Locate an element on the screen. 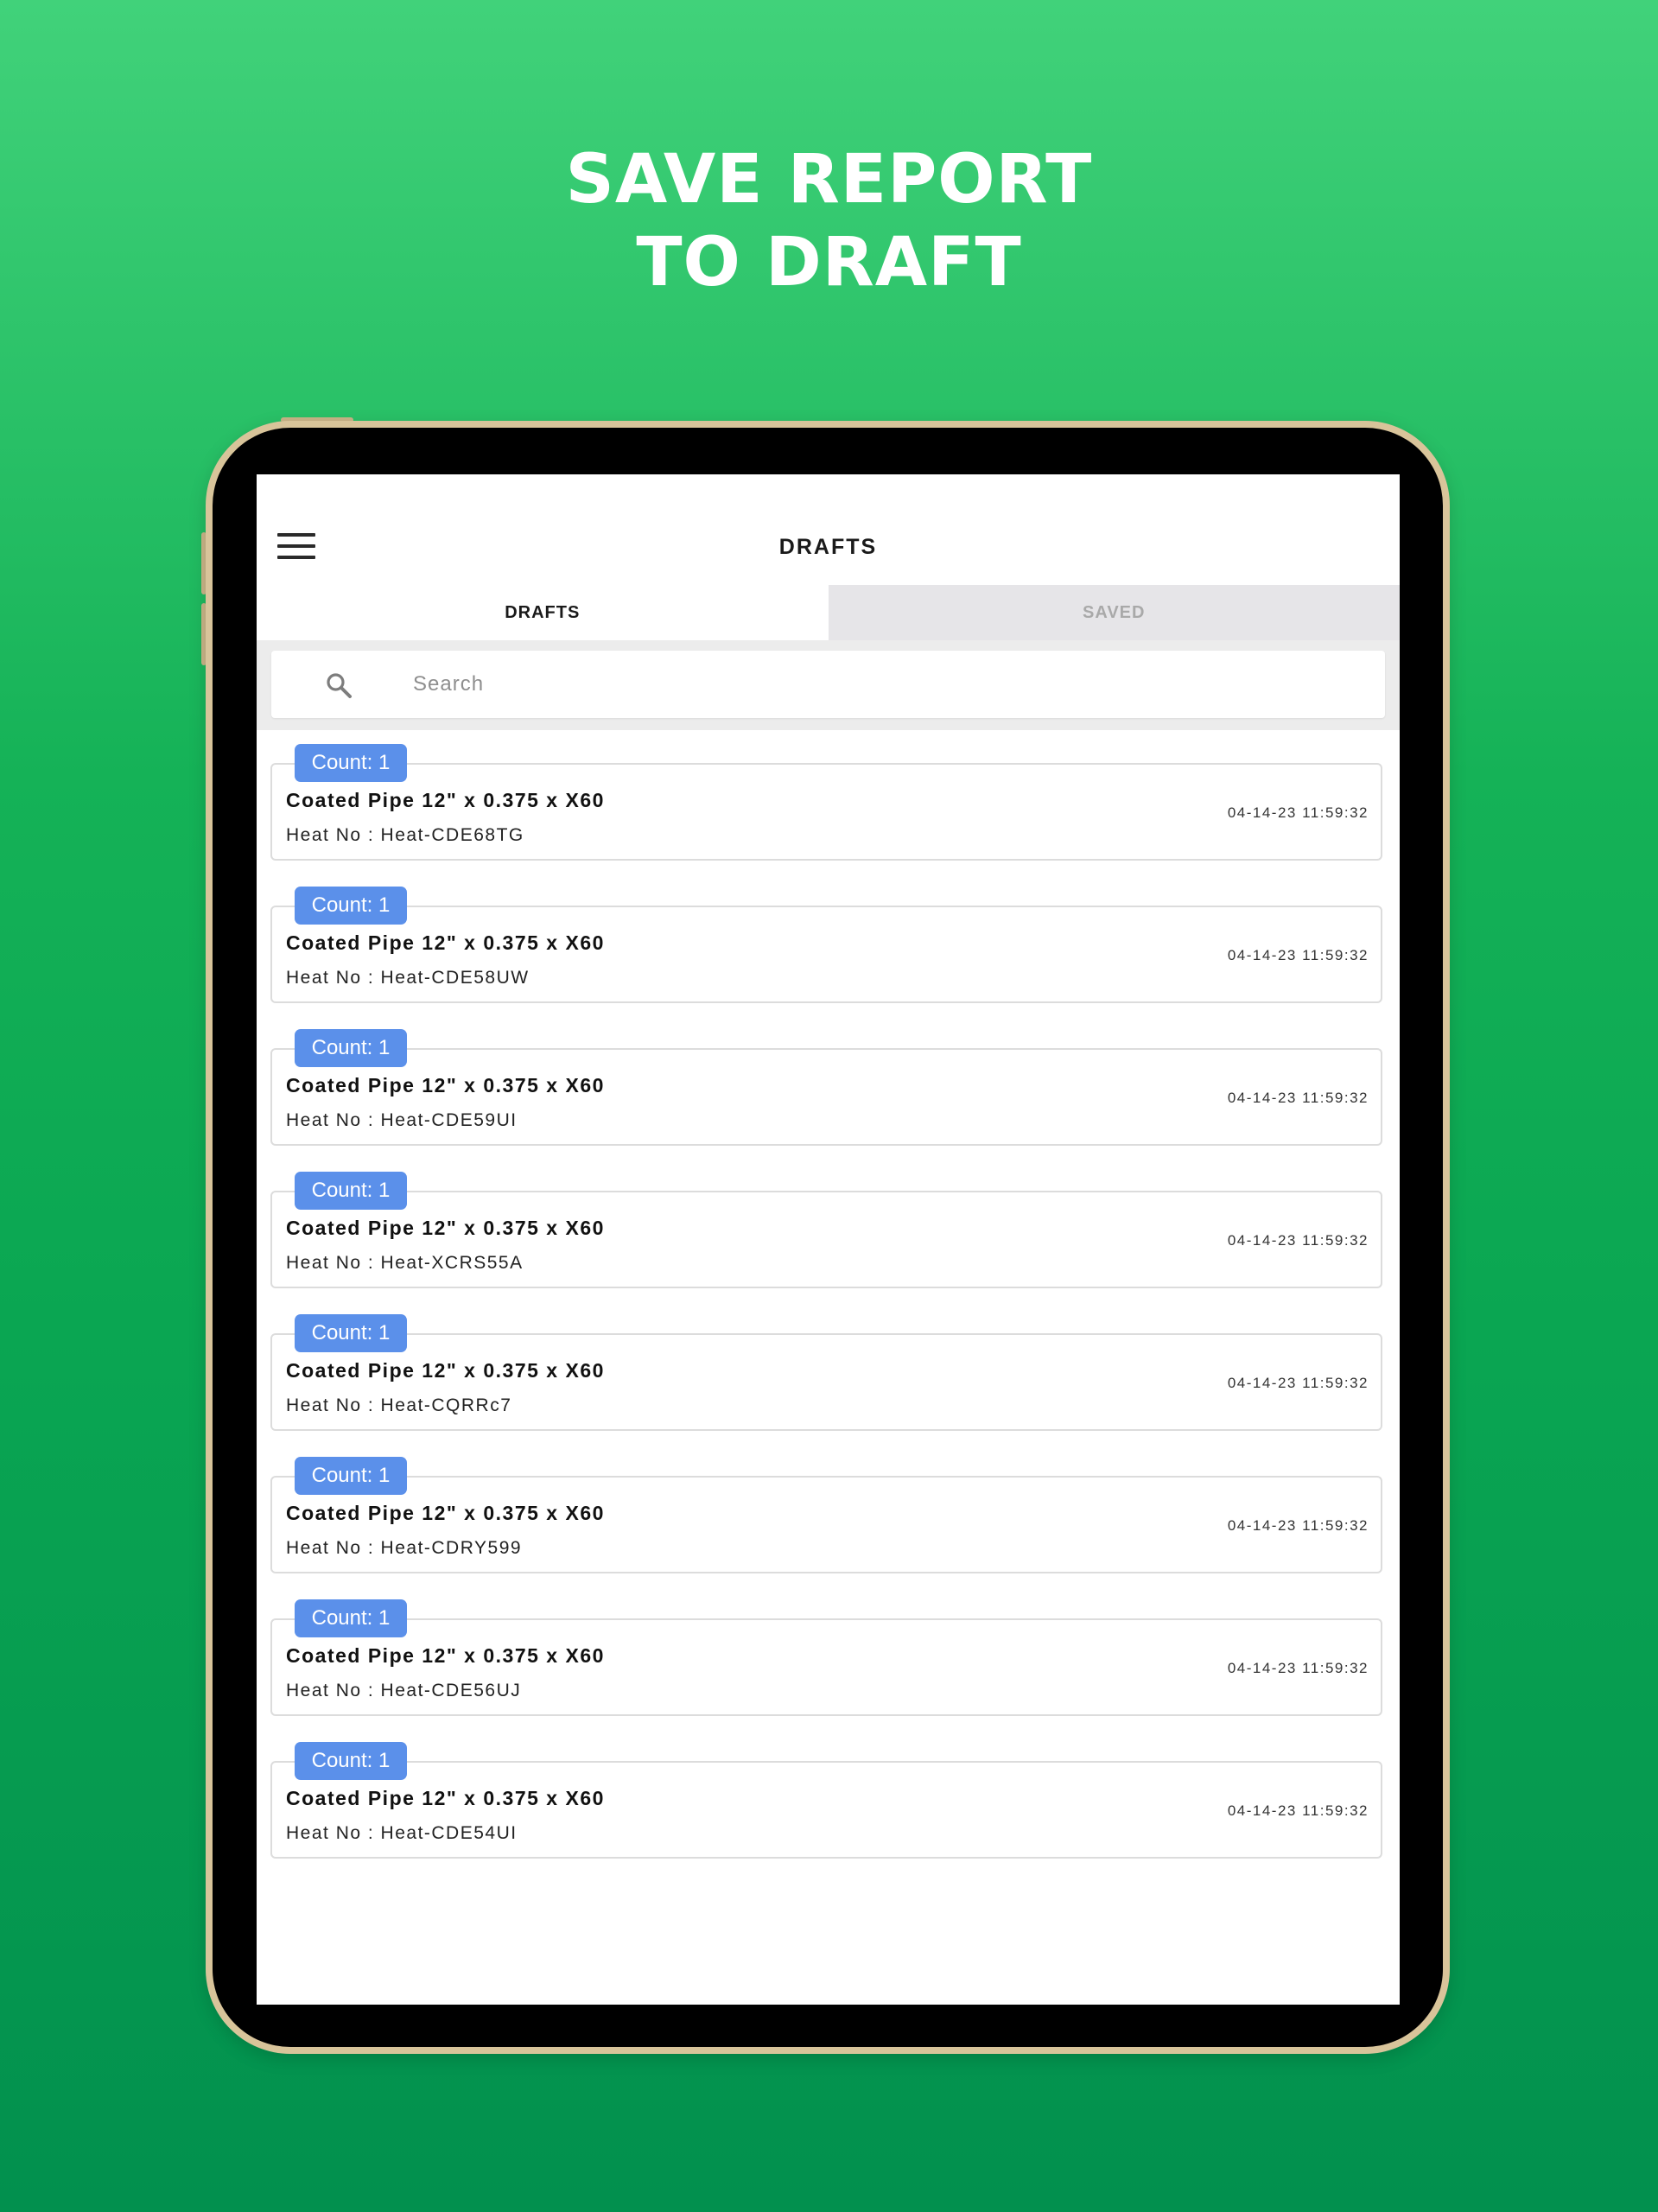 The height and width of the screenshot is (2212, 1658). promo-headline-line2: TO DRAFT is located at coordinates (829, 263).